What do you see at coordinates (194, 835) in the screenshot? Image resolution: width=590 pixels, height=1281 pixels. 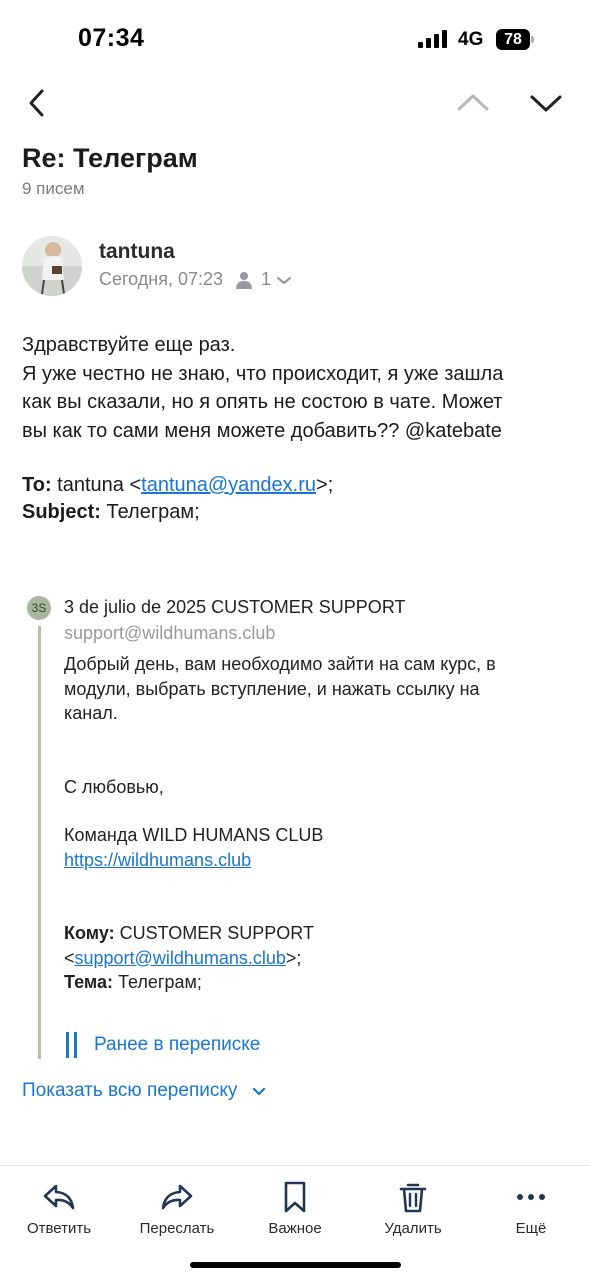 I see `quoted-team: Команда WILD HUMANS CLUB` at bounding box center [194, 835].